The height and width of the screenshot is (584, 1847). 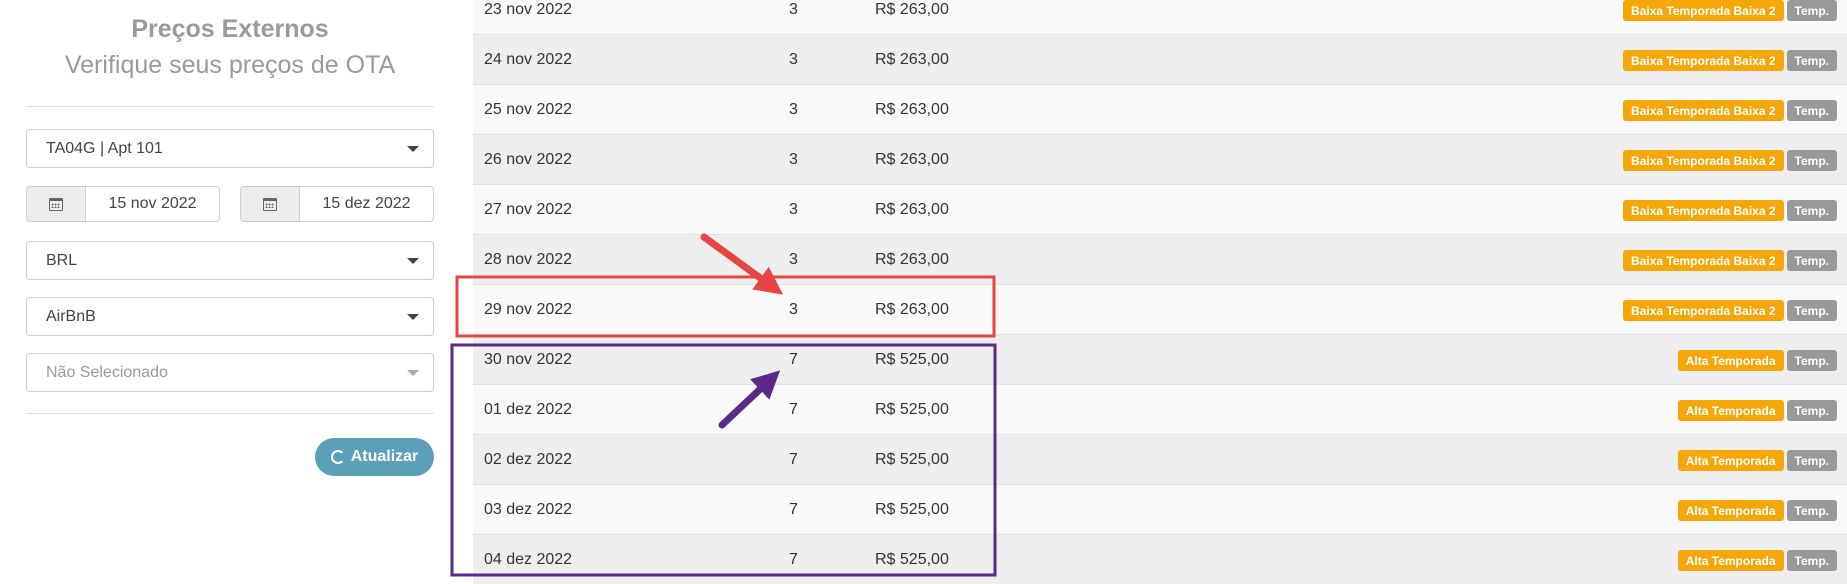 I want to click on extra-select-placeholder: Não Selecionado, so click(x=107, y=372).